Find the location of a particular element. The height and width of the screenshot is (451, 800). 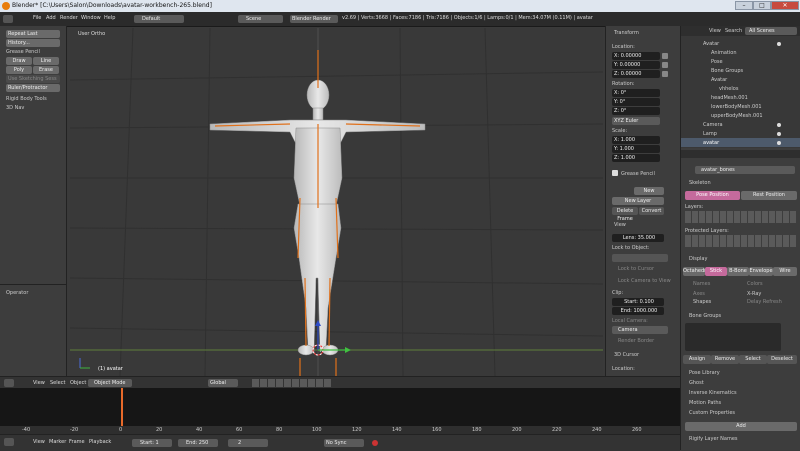

bone-group-remove-button: Remove is located at coordinates (725, 359).